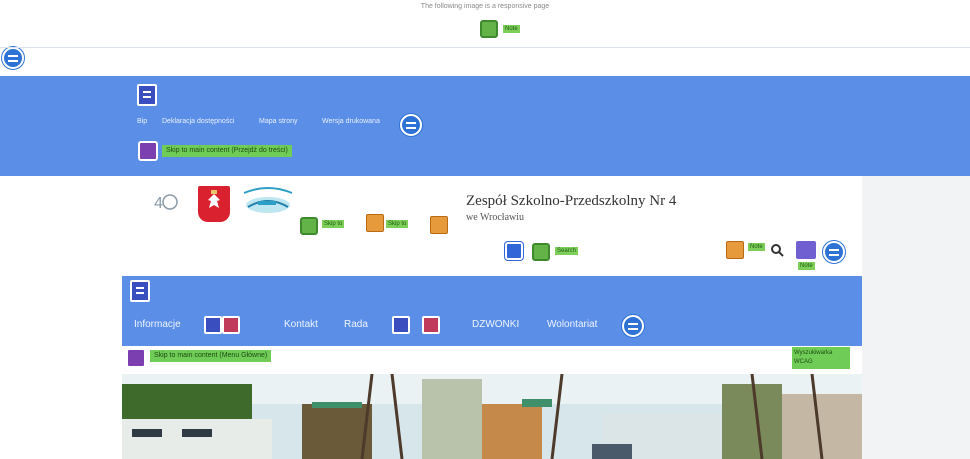  I want to click on svg-text: 4, so click(158, 203).